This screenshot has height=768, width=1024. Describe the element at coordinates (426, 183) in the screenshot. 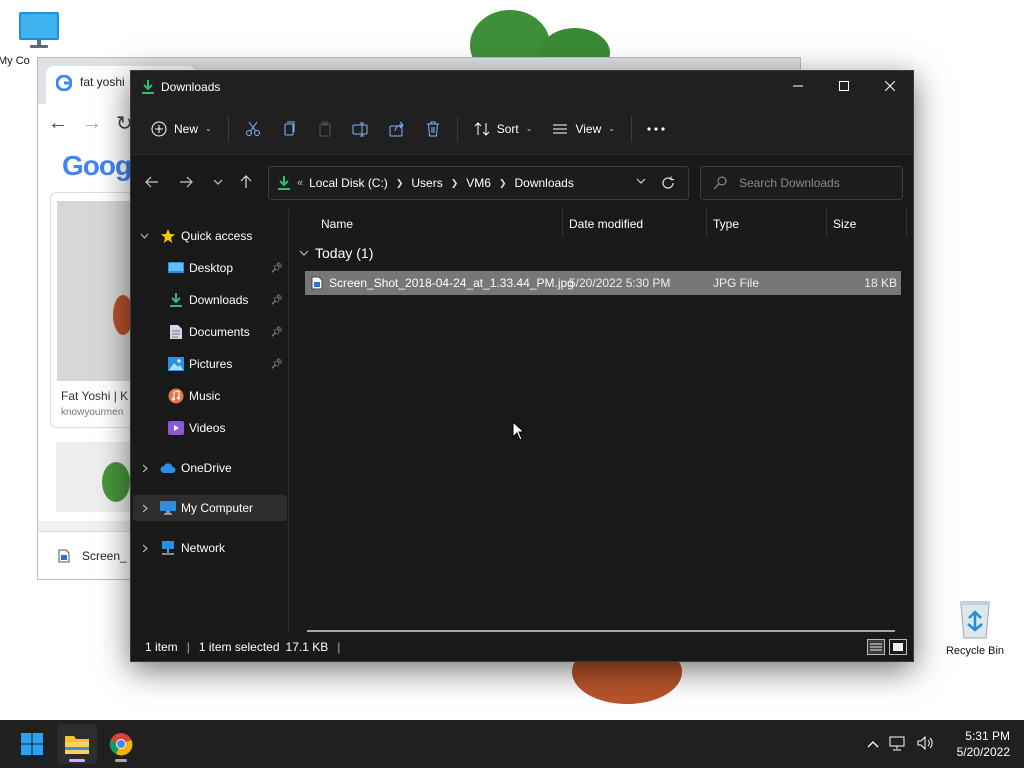

I see `breadcrumb-users: Users` at that location.